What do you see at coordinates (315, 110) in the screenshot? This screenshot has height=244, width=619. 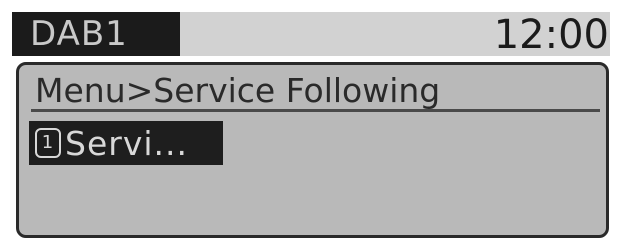 I see `divider` at bounding box center [315, 110].